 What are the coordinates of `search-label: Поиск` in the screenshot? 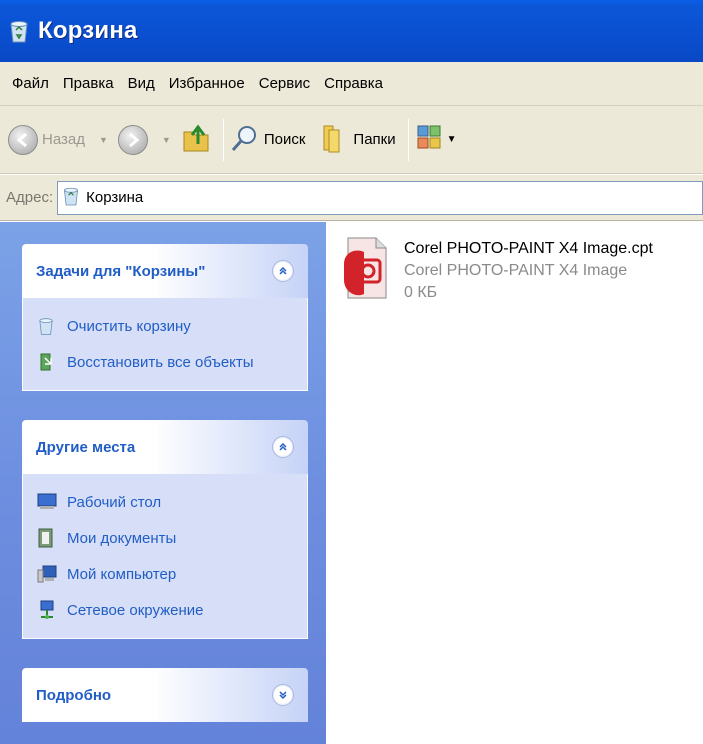 It's located at (284, 139).